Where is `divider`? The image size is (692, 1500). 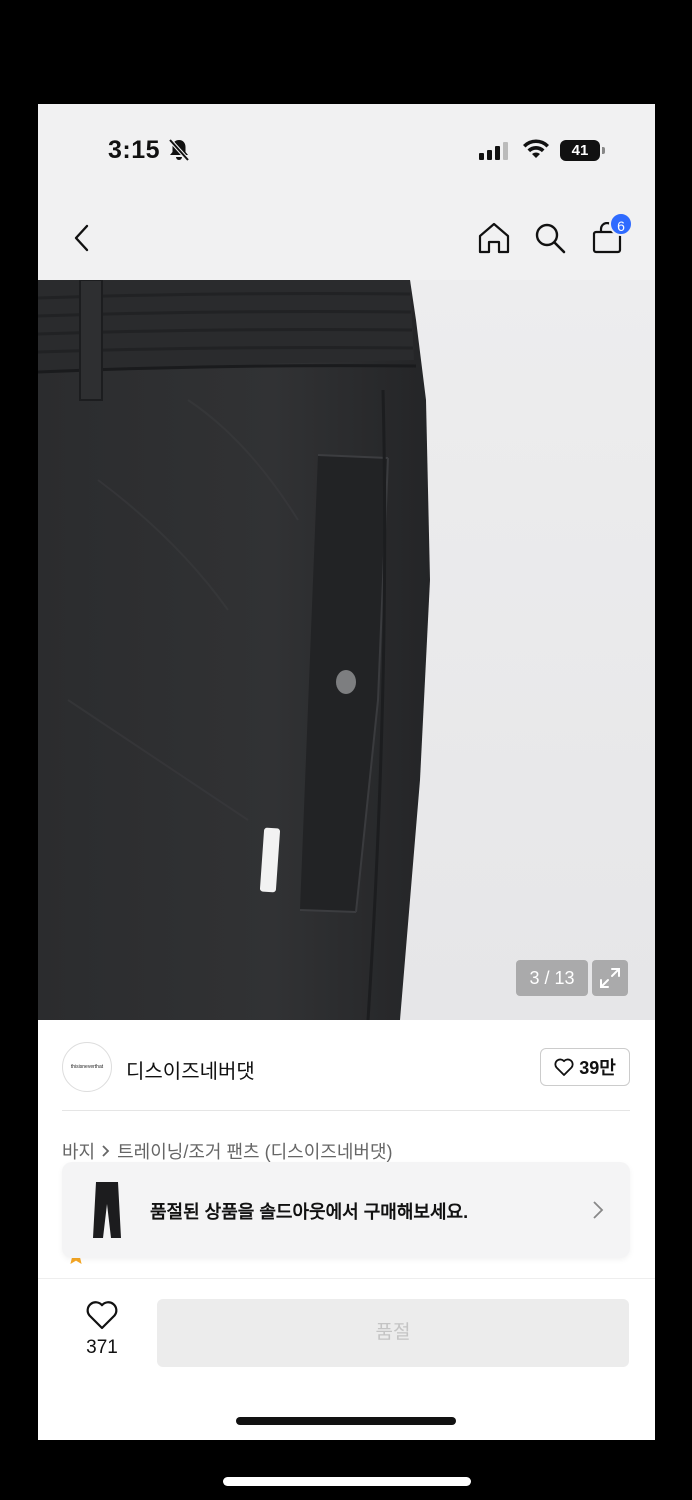 divider is located at coordinates (346, 1110).